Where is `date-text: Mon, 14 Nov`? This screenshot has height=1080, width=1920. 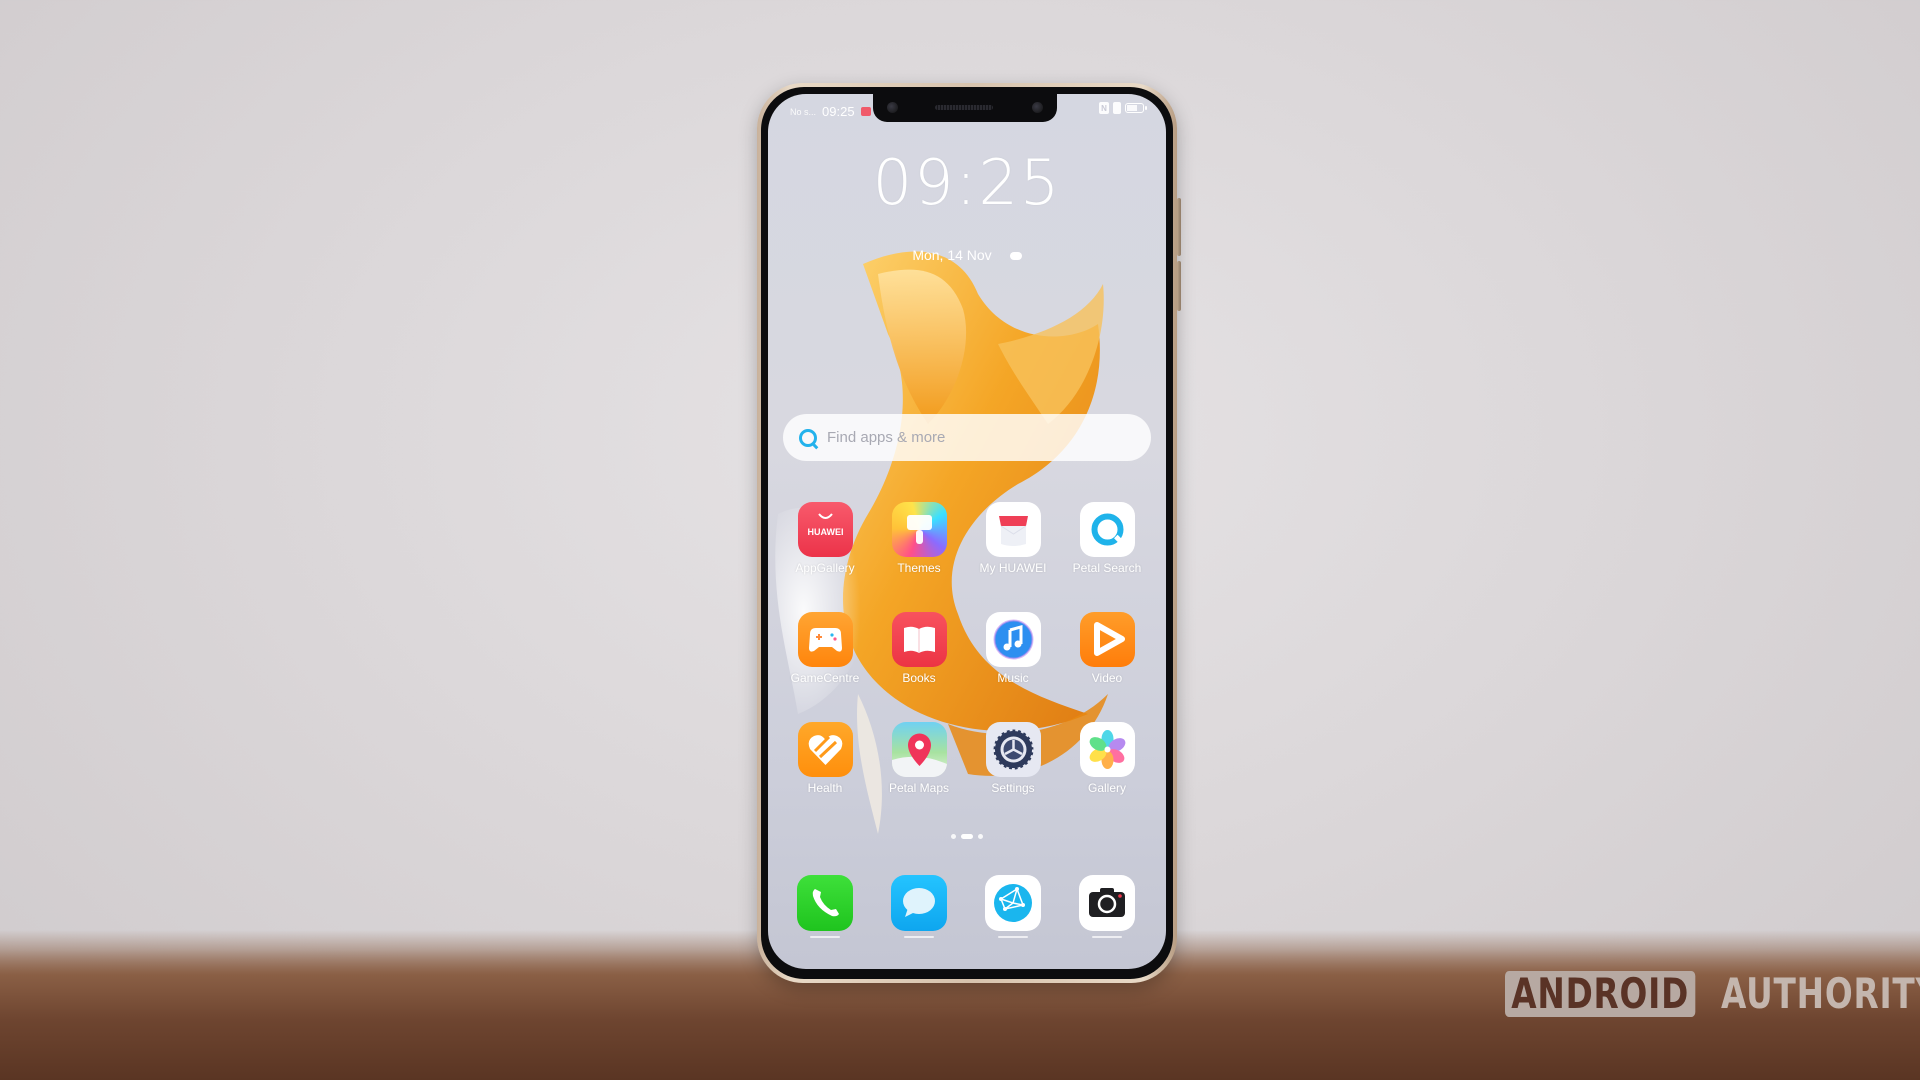 date-text: Mon, 14 Nov is located at coordinates (952, 255).